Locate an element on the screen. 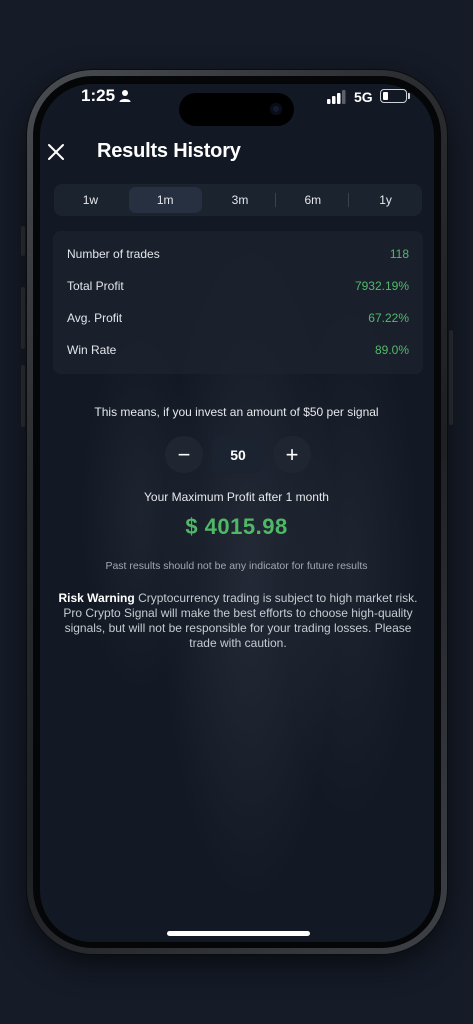 This screenshot has width=473, height=1024. tab-1m: 1m is located at coordinates (165, 200).